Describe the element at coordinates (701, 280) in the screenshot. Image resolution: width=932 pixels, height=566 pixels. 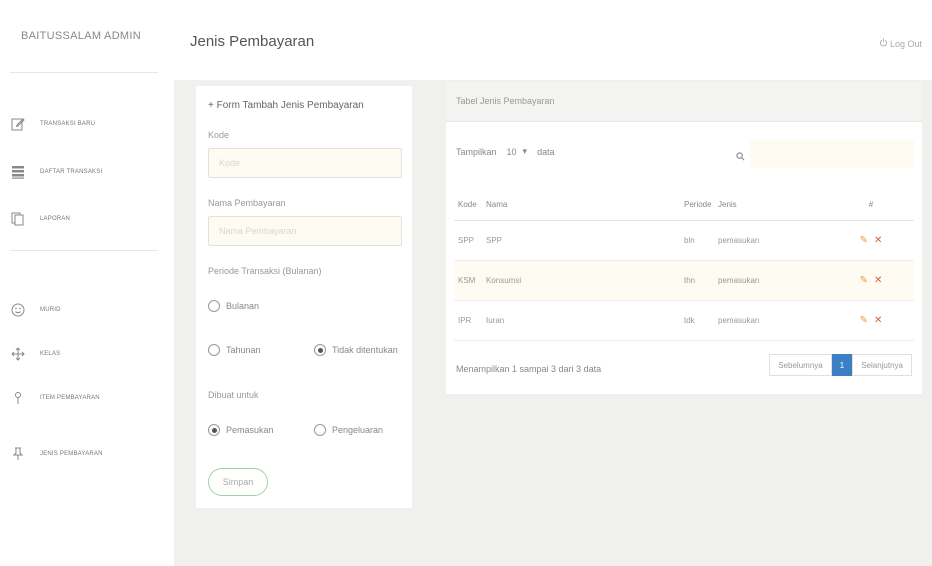
I see `cell-periode: thn` at that location.